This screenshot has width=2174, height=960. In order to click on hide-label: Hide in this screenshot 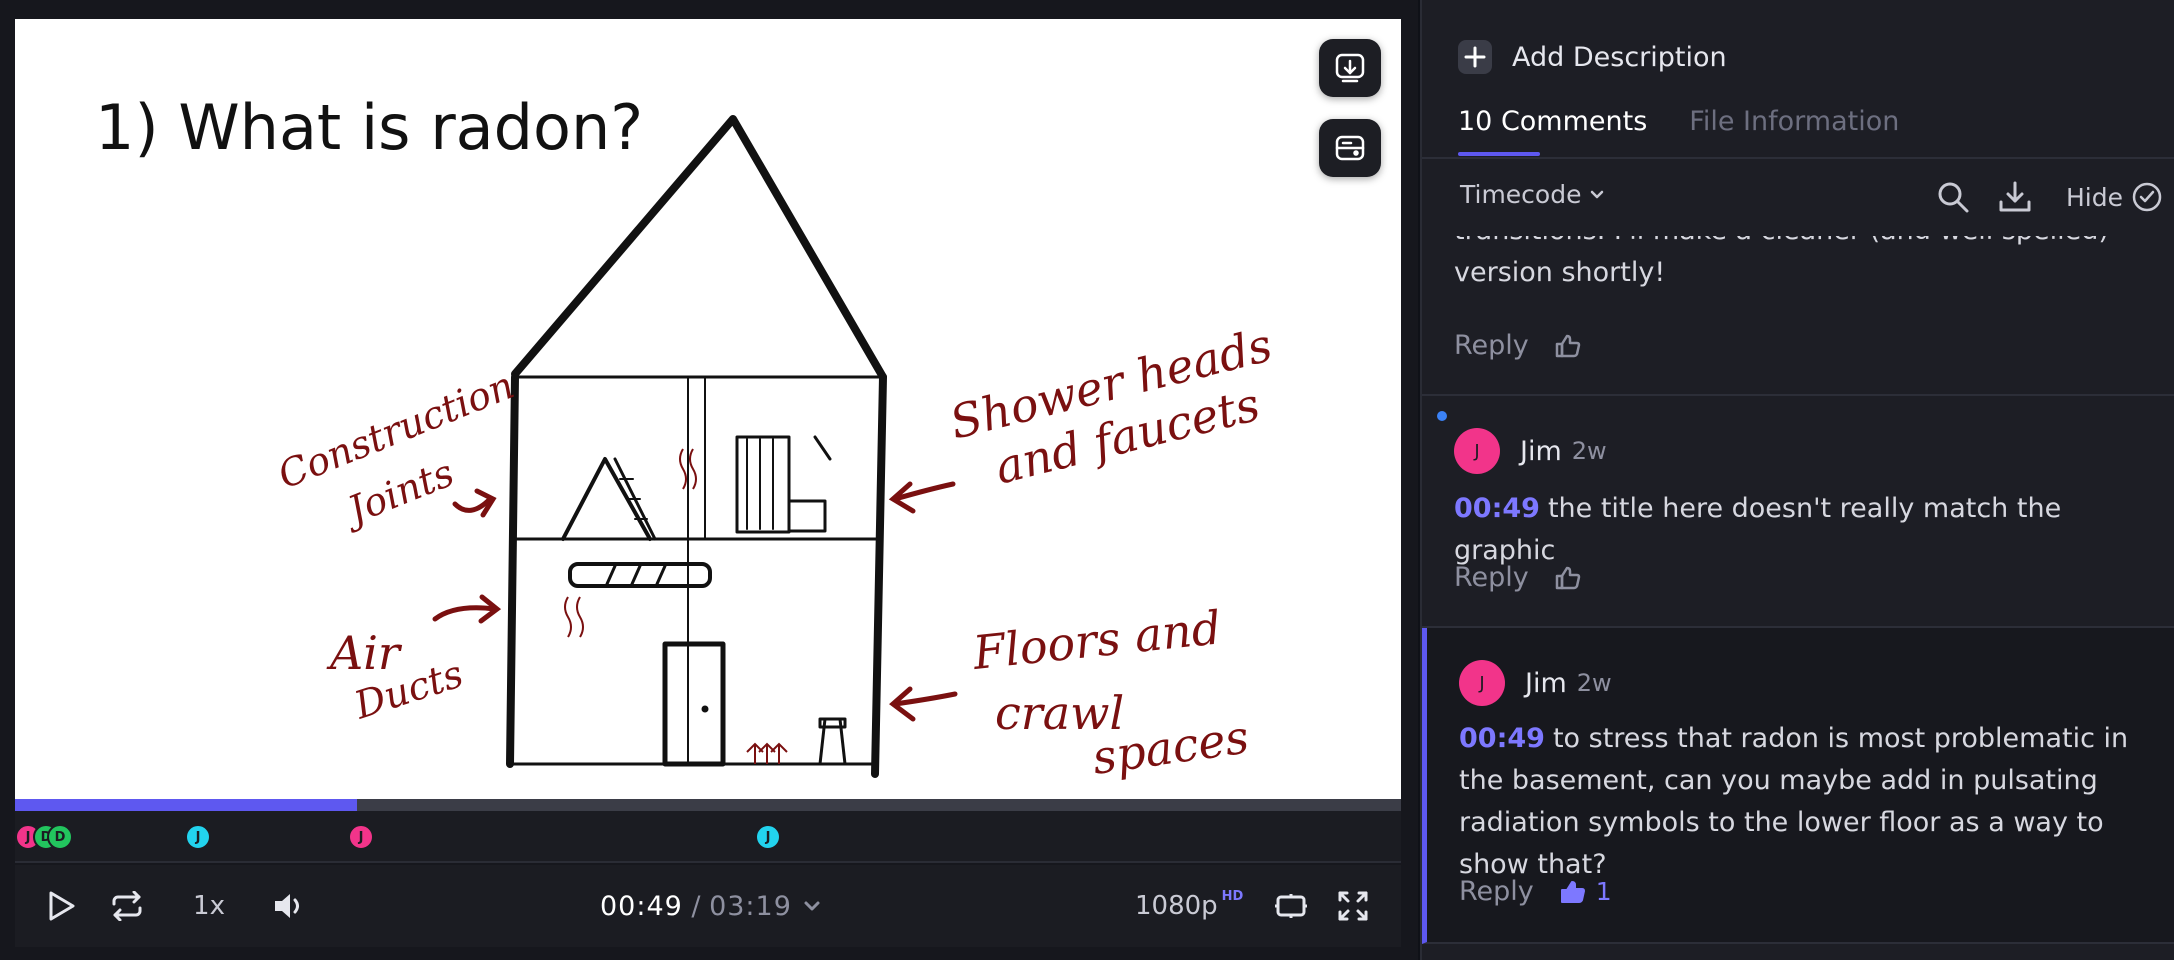, I will do `click(2094, 197)`.